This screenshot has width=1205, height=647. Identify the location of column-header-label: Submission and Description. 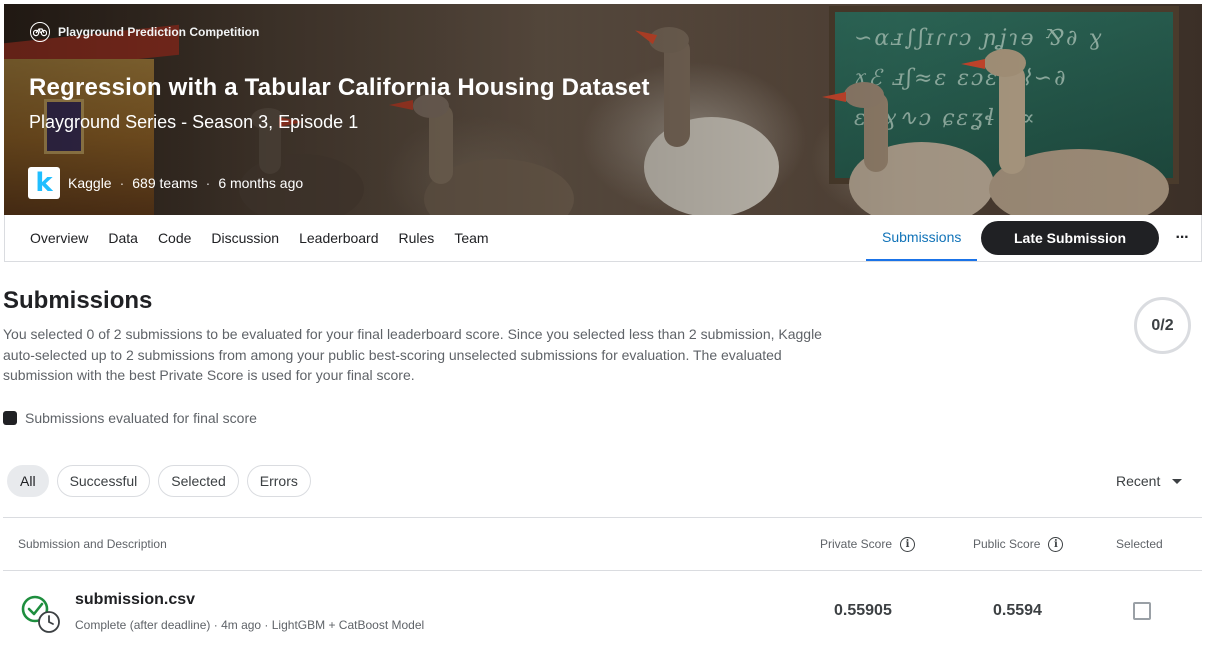
(92, 544).